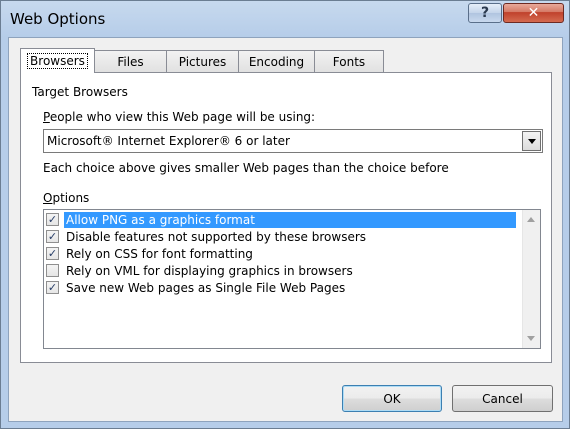 Image resolution: width=570 pixels, height=429 pixels. What do you see at coordinates (57, 60) in the screenshot?
I see `tab-browsers: Browsers` at bounding box center [57, 60].